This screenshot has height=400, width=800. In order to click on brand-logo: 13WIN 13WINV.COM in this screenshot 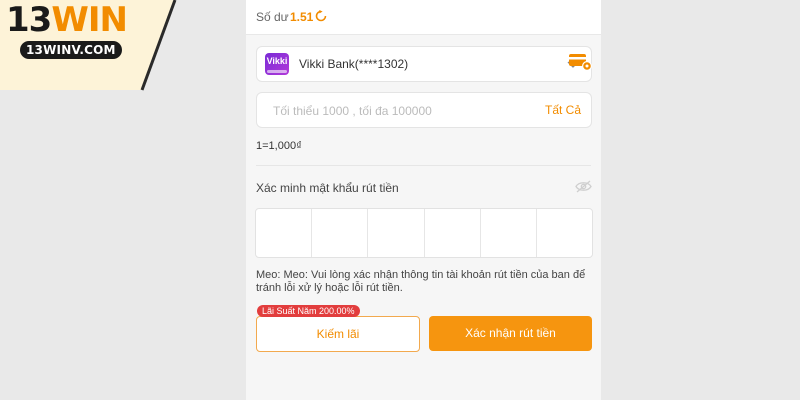, I will do `click(90, 45)`.